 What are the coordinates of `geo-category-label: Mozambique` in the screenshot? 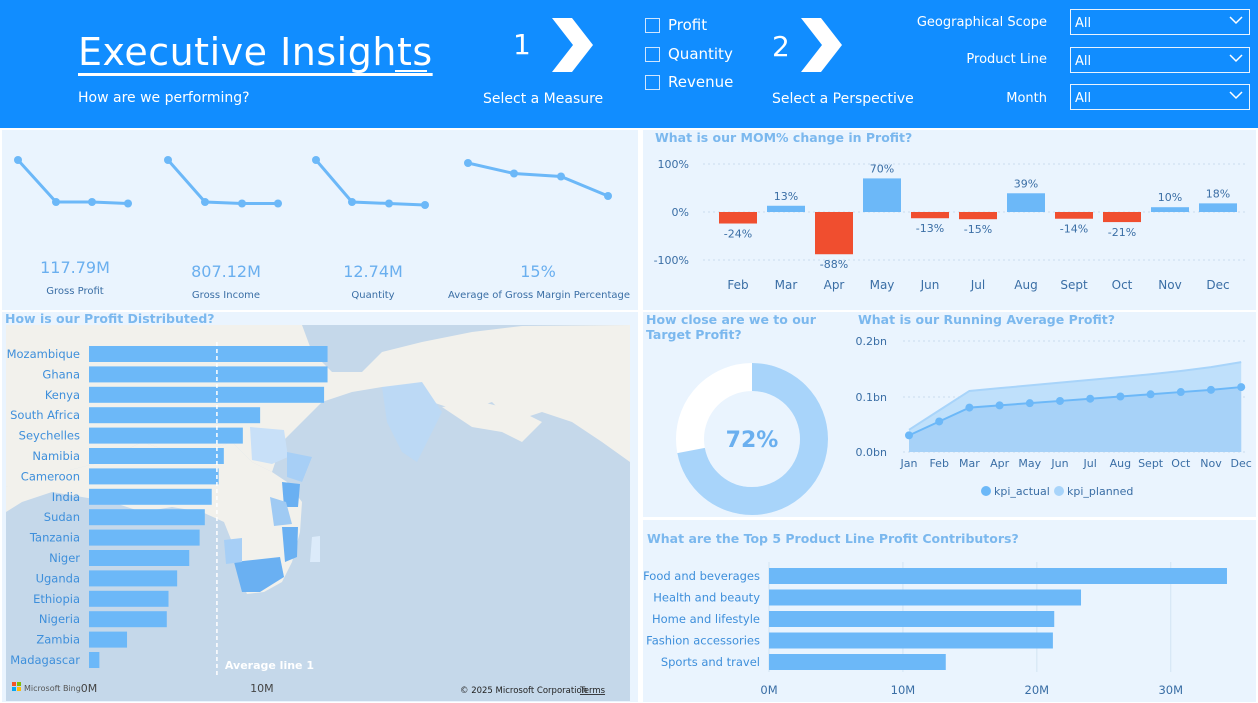 It's located at (43, 354).